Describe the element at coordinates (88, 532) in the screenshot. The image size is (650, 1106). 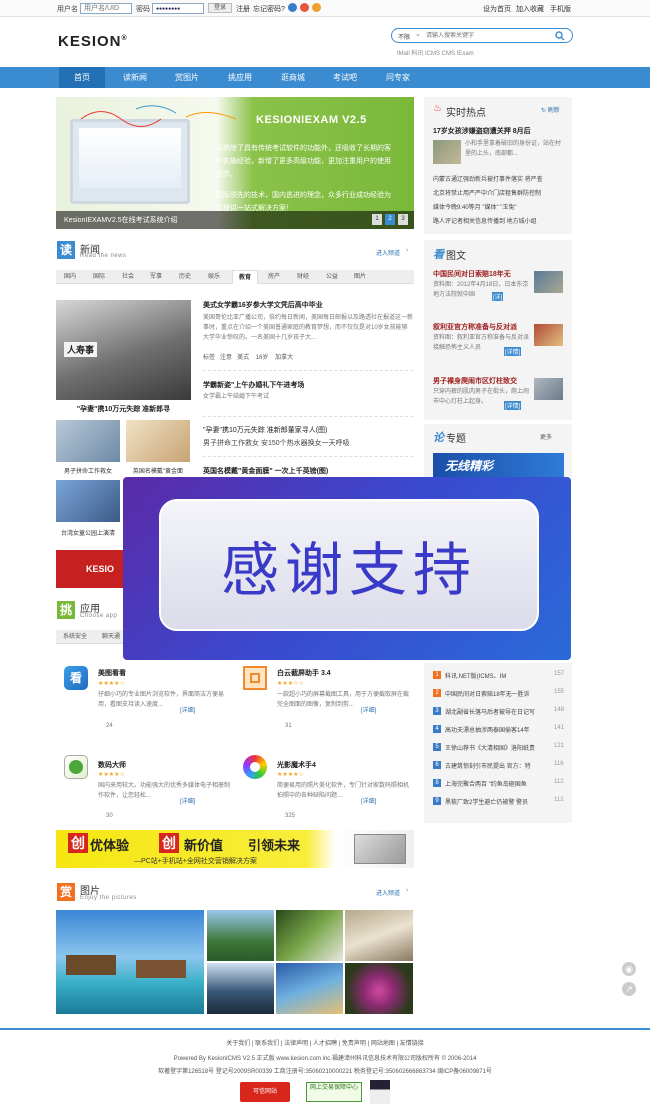
I see `news-thumb-3-caption: 台湾女童公园上演清` at that location.